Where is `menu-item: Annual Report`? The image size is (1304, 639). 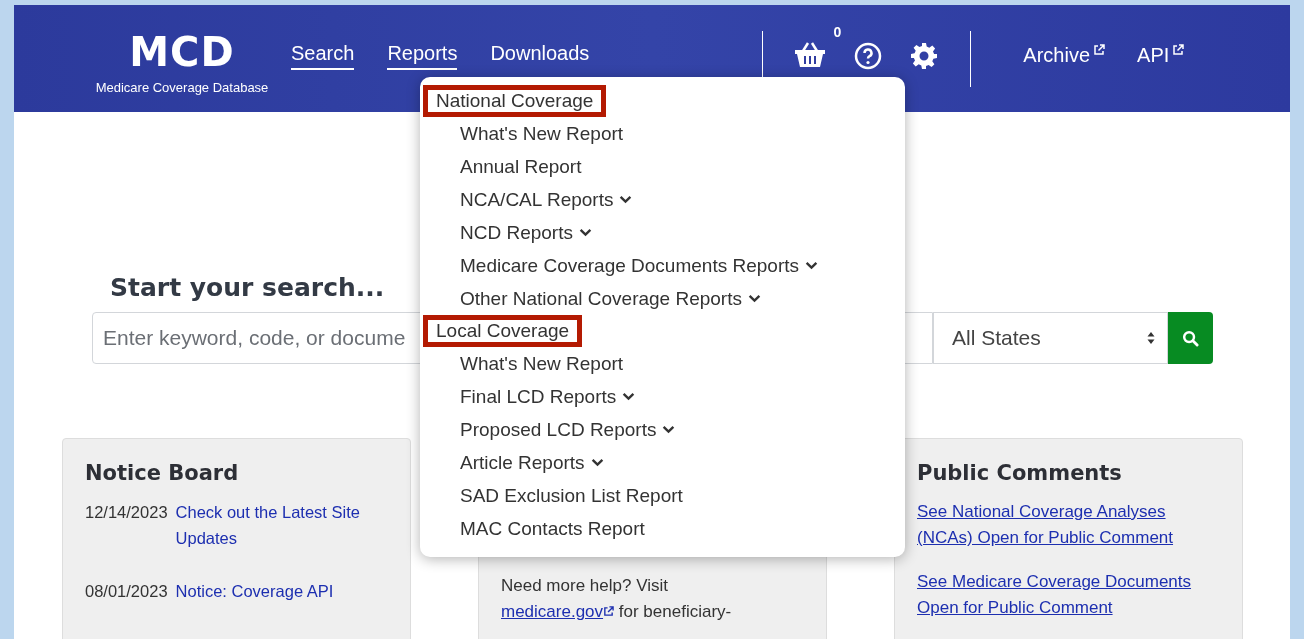 menu-item: Annual Report is located at coordinates (521, 166).